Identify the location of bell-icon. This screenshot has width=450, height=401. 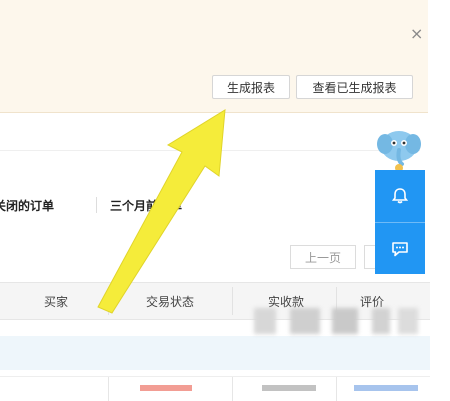
(400, 196).